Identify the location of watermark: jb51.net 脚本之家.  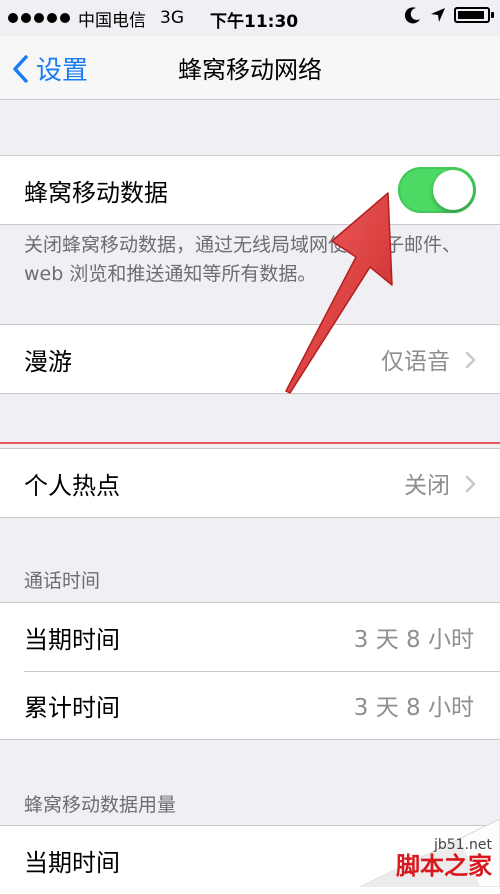
(430, 853).